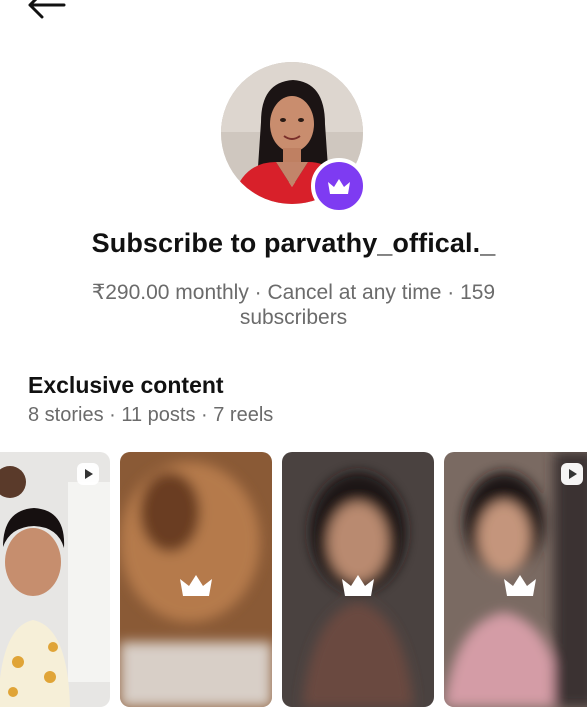 The height and width of the screenshot is (710, 587). I want to click on content-counts: 8 stories · 11 posts · 7 reels, so click(151, 415).